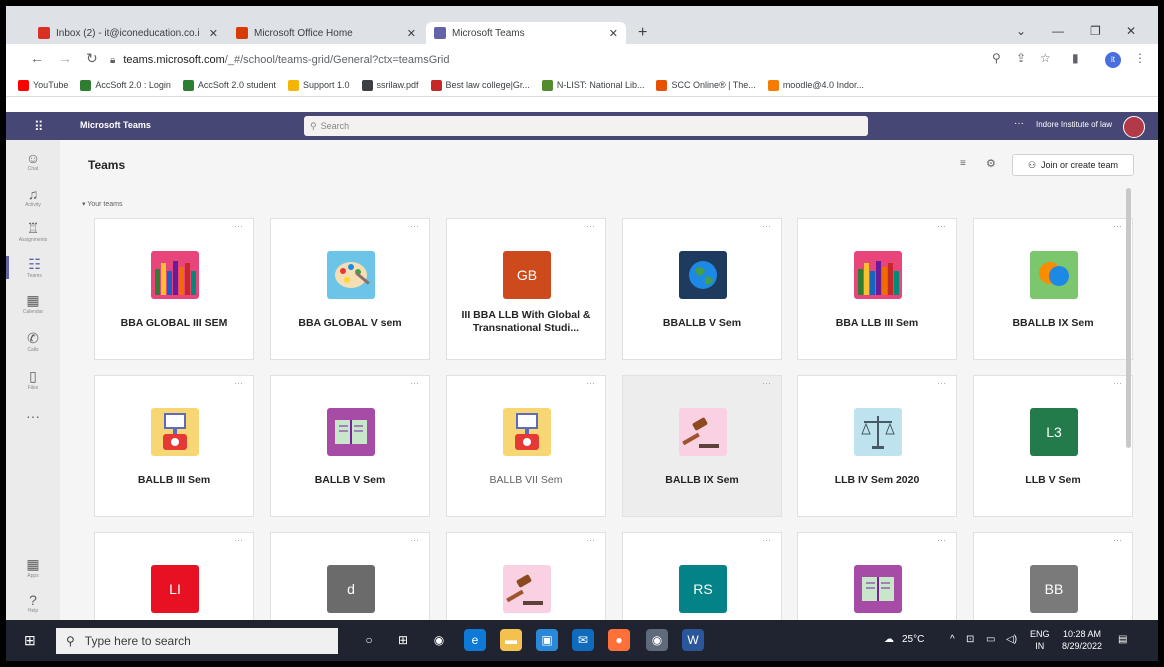 Image resolution: width=1164 pixels, height=667 pixels. Describe the element at coordinates (877, 289) in the screenshot. I see `team-card: ··· BBA LLB III Sem` at that location.